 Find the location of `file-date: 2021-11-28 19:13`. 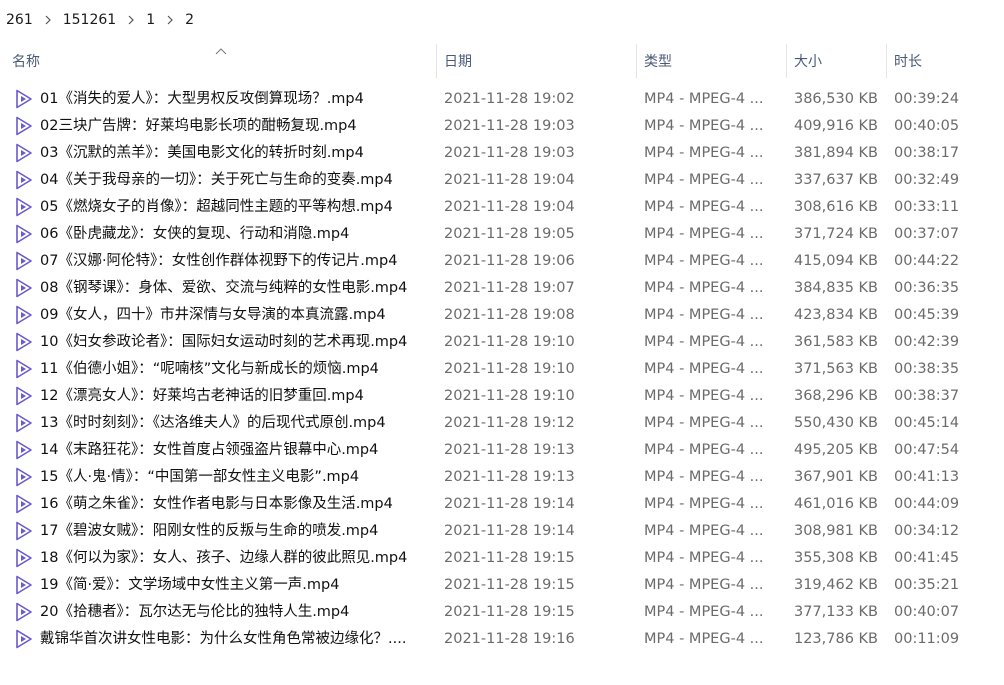

file-date: 2021-11-28 19:13 is located at coordinates (509, 477).